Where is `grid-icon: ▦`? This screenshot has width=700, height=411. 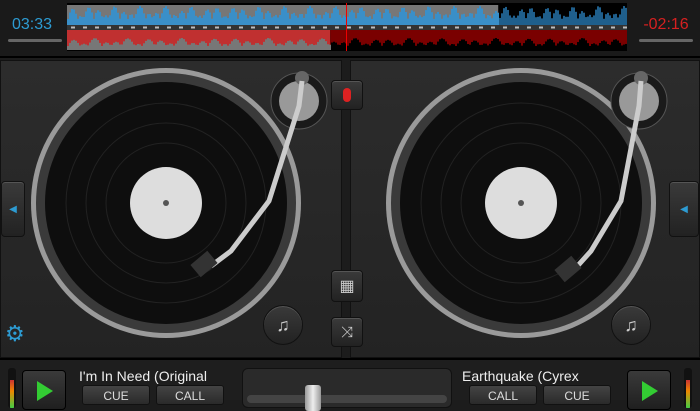 grid-icon: ▦ is located at coordinates (347, 286).